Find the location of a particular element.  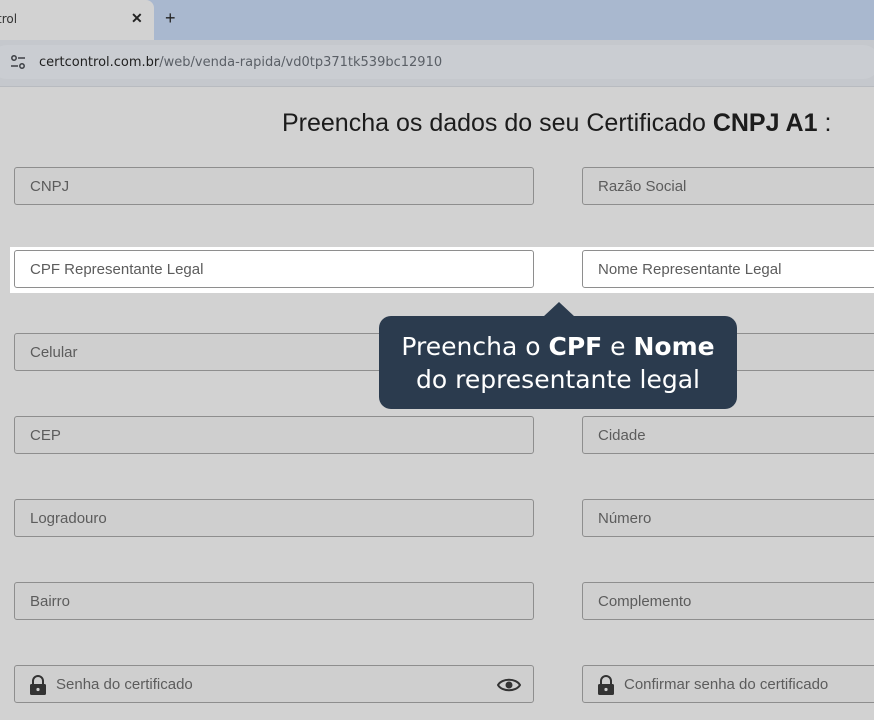

tooltip-cpf: CPF is located at coordinates (575, 346).